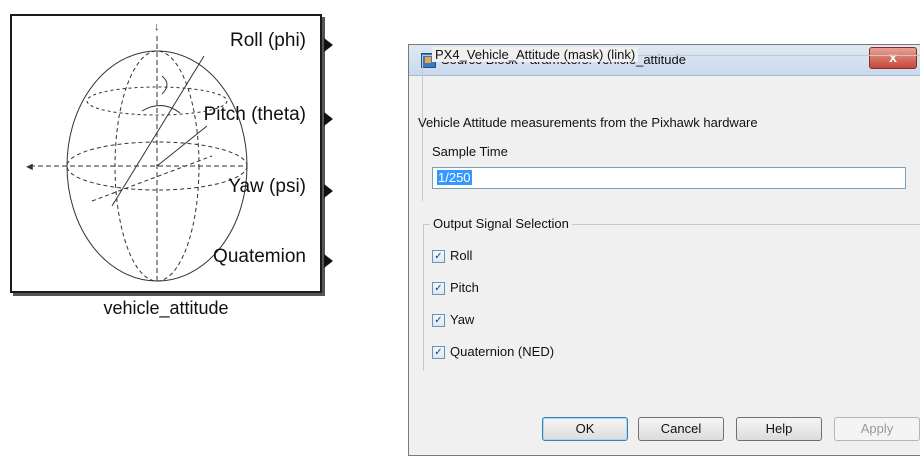  Describe the element at coordinates (461, 255) in the screenshot. I see `checkbox-label: Roll` at that location.